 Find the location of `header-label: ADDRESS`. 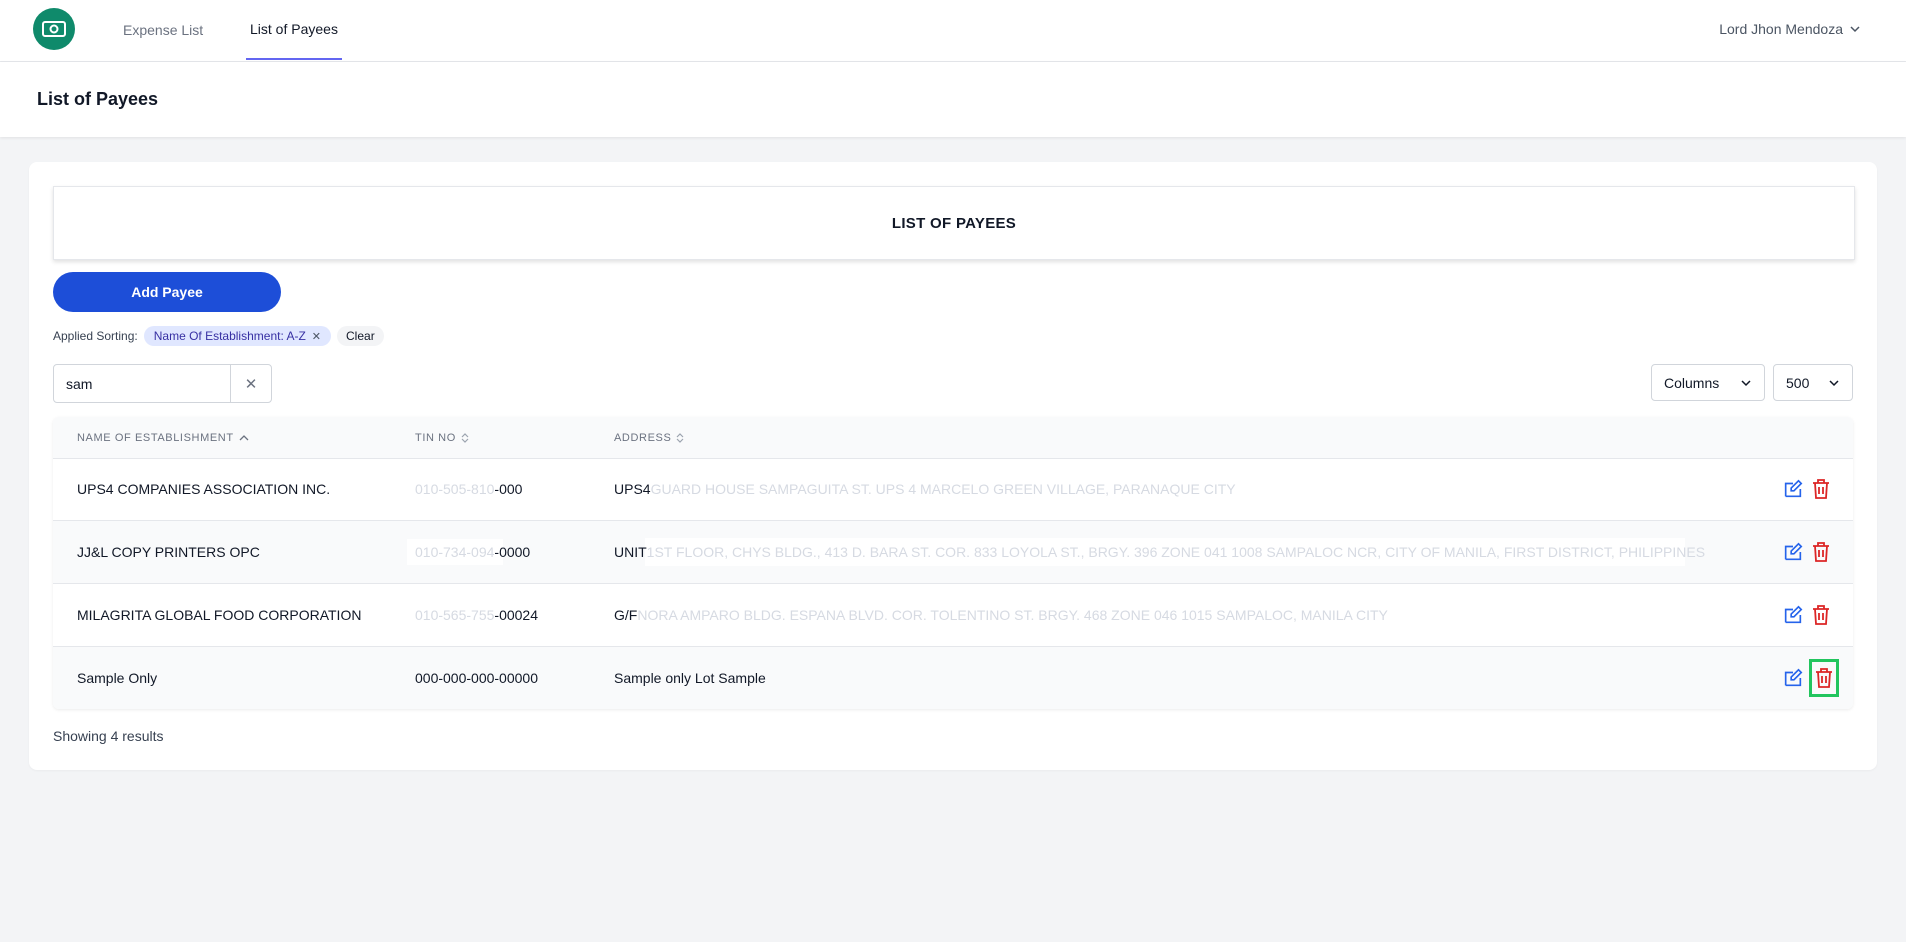

header-label: ADDRESS is located at coordinates (643, 437).